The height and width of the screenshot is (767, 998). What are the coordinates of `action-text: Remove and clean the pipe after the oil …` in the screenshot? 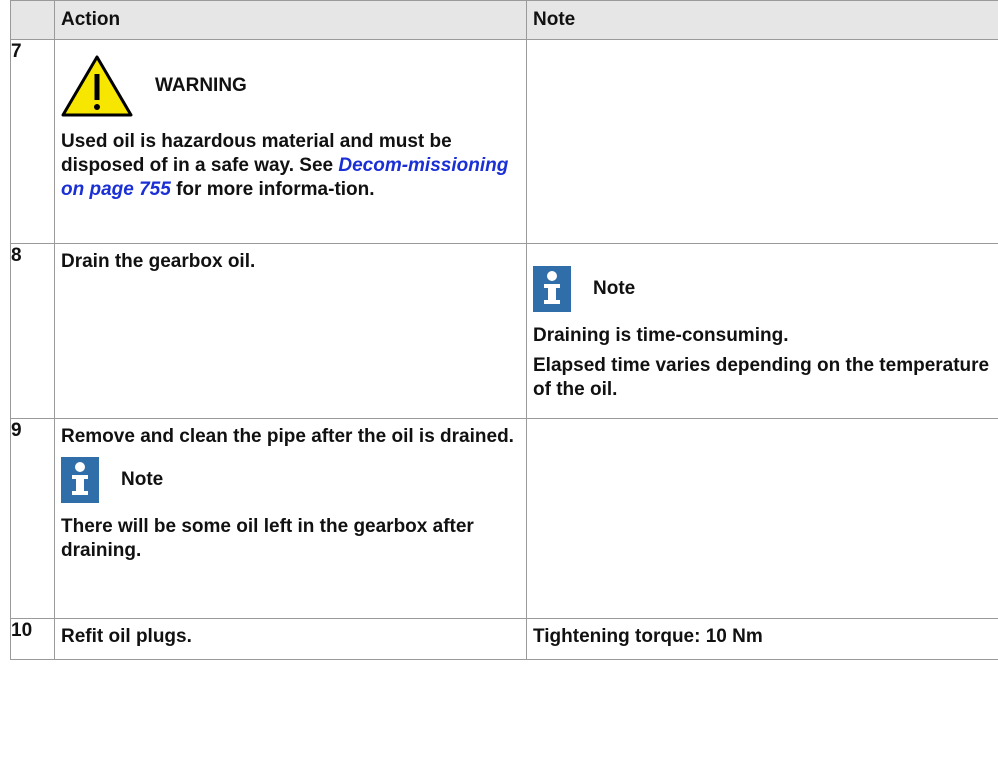 It's located at (287, 436).